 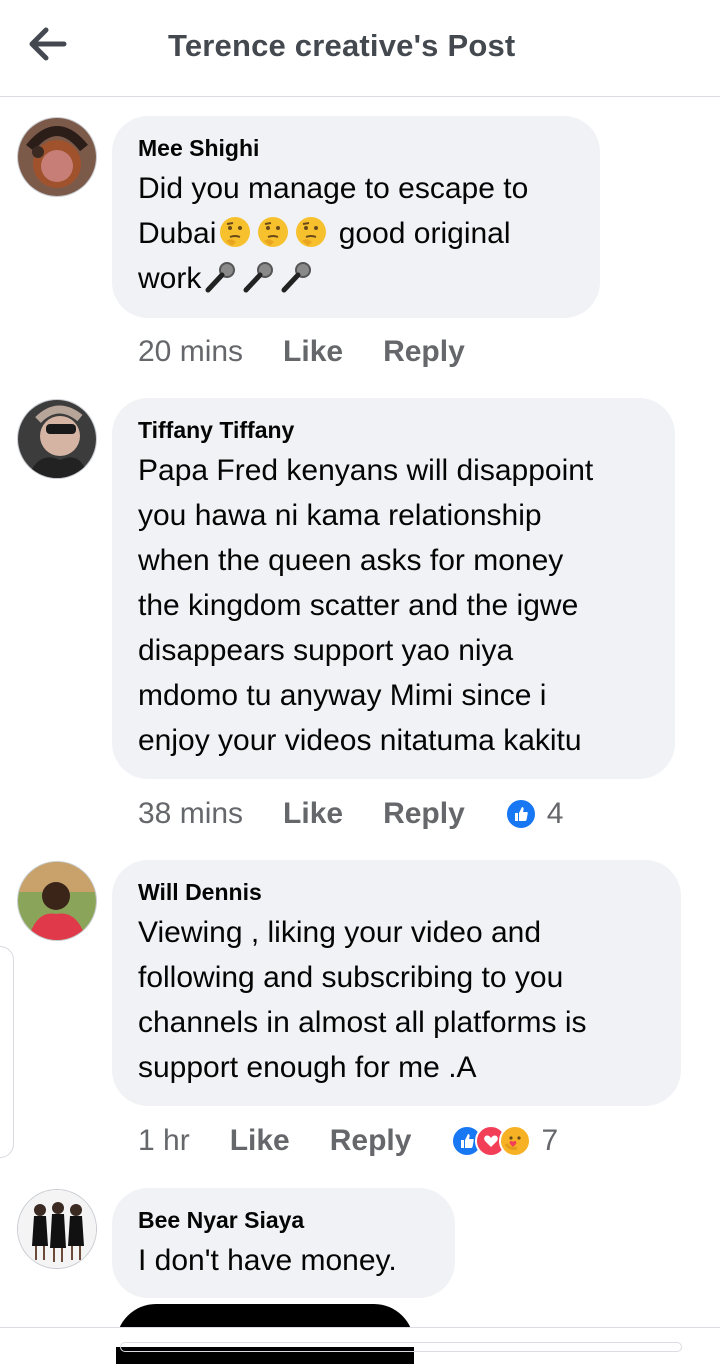 I want to click on like-reaction-icon, so click(x=520, y=814).